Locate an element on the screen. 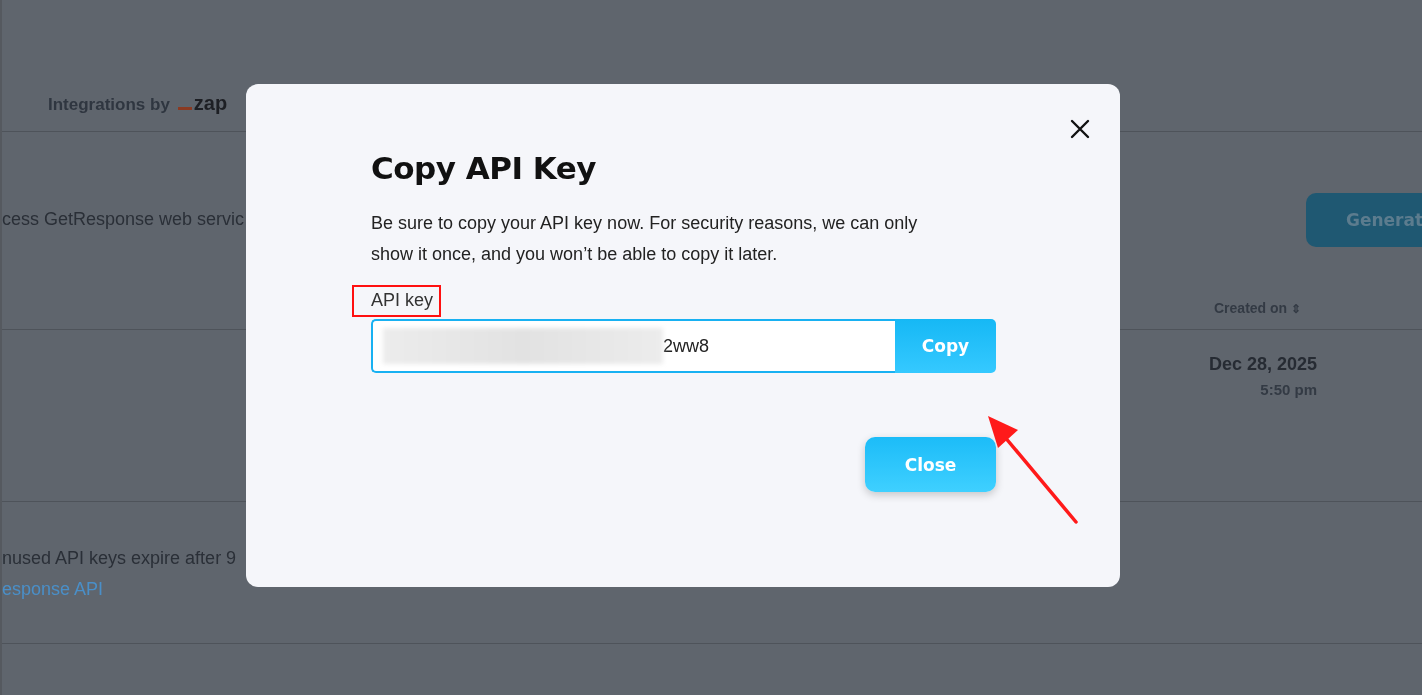  date-text: Dec 28, 2025 is located at coordinates (1262, 364).